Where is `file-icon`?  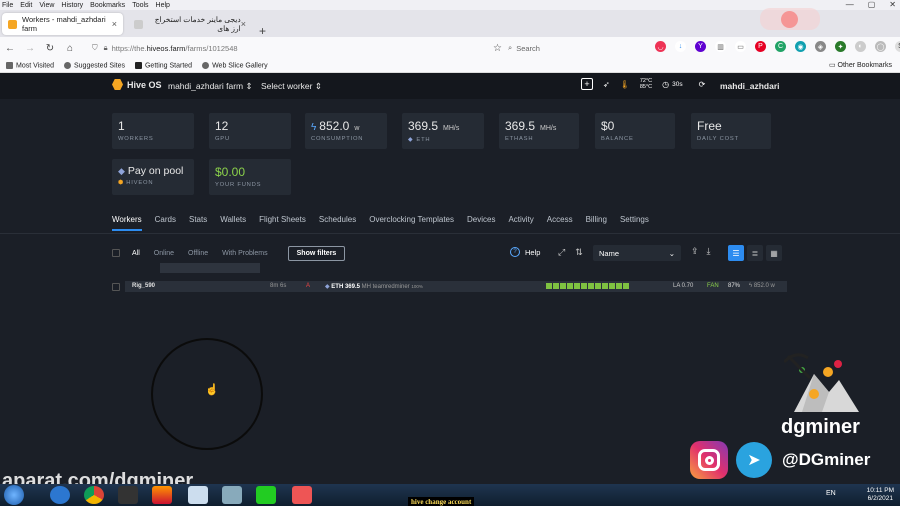 file-icon is located at coordinates (198, 495).